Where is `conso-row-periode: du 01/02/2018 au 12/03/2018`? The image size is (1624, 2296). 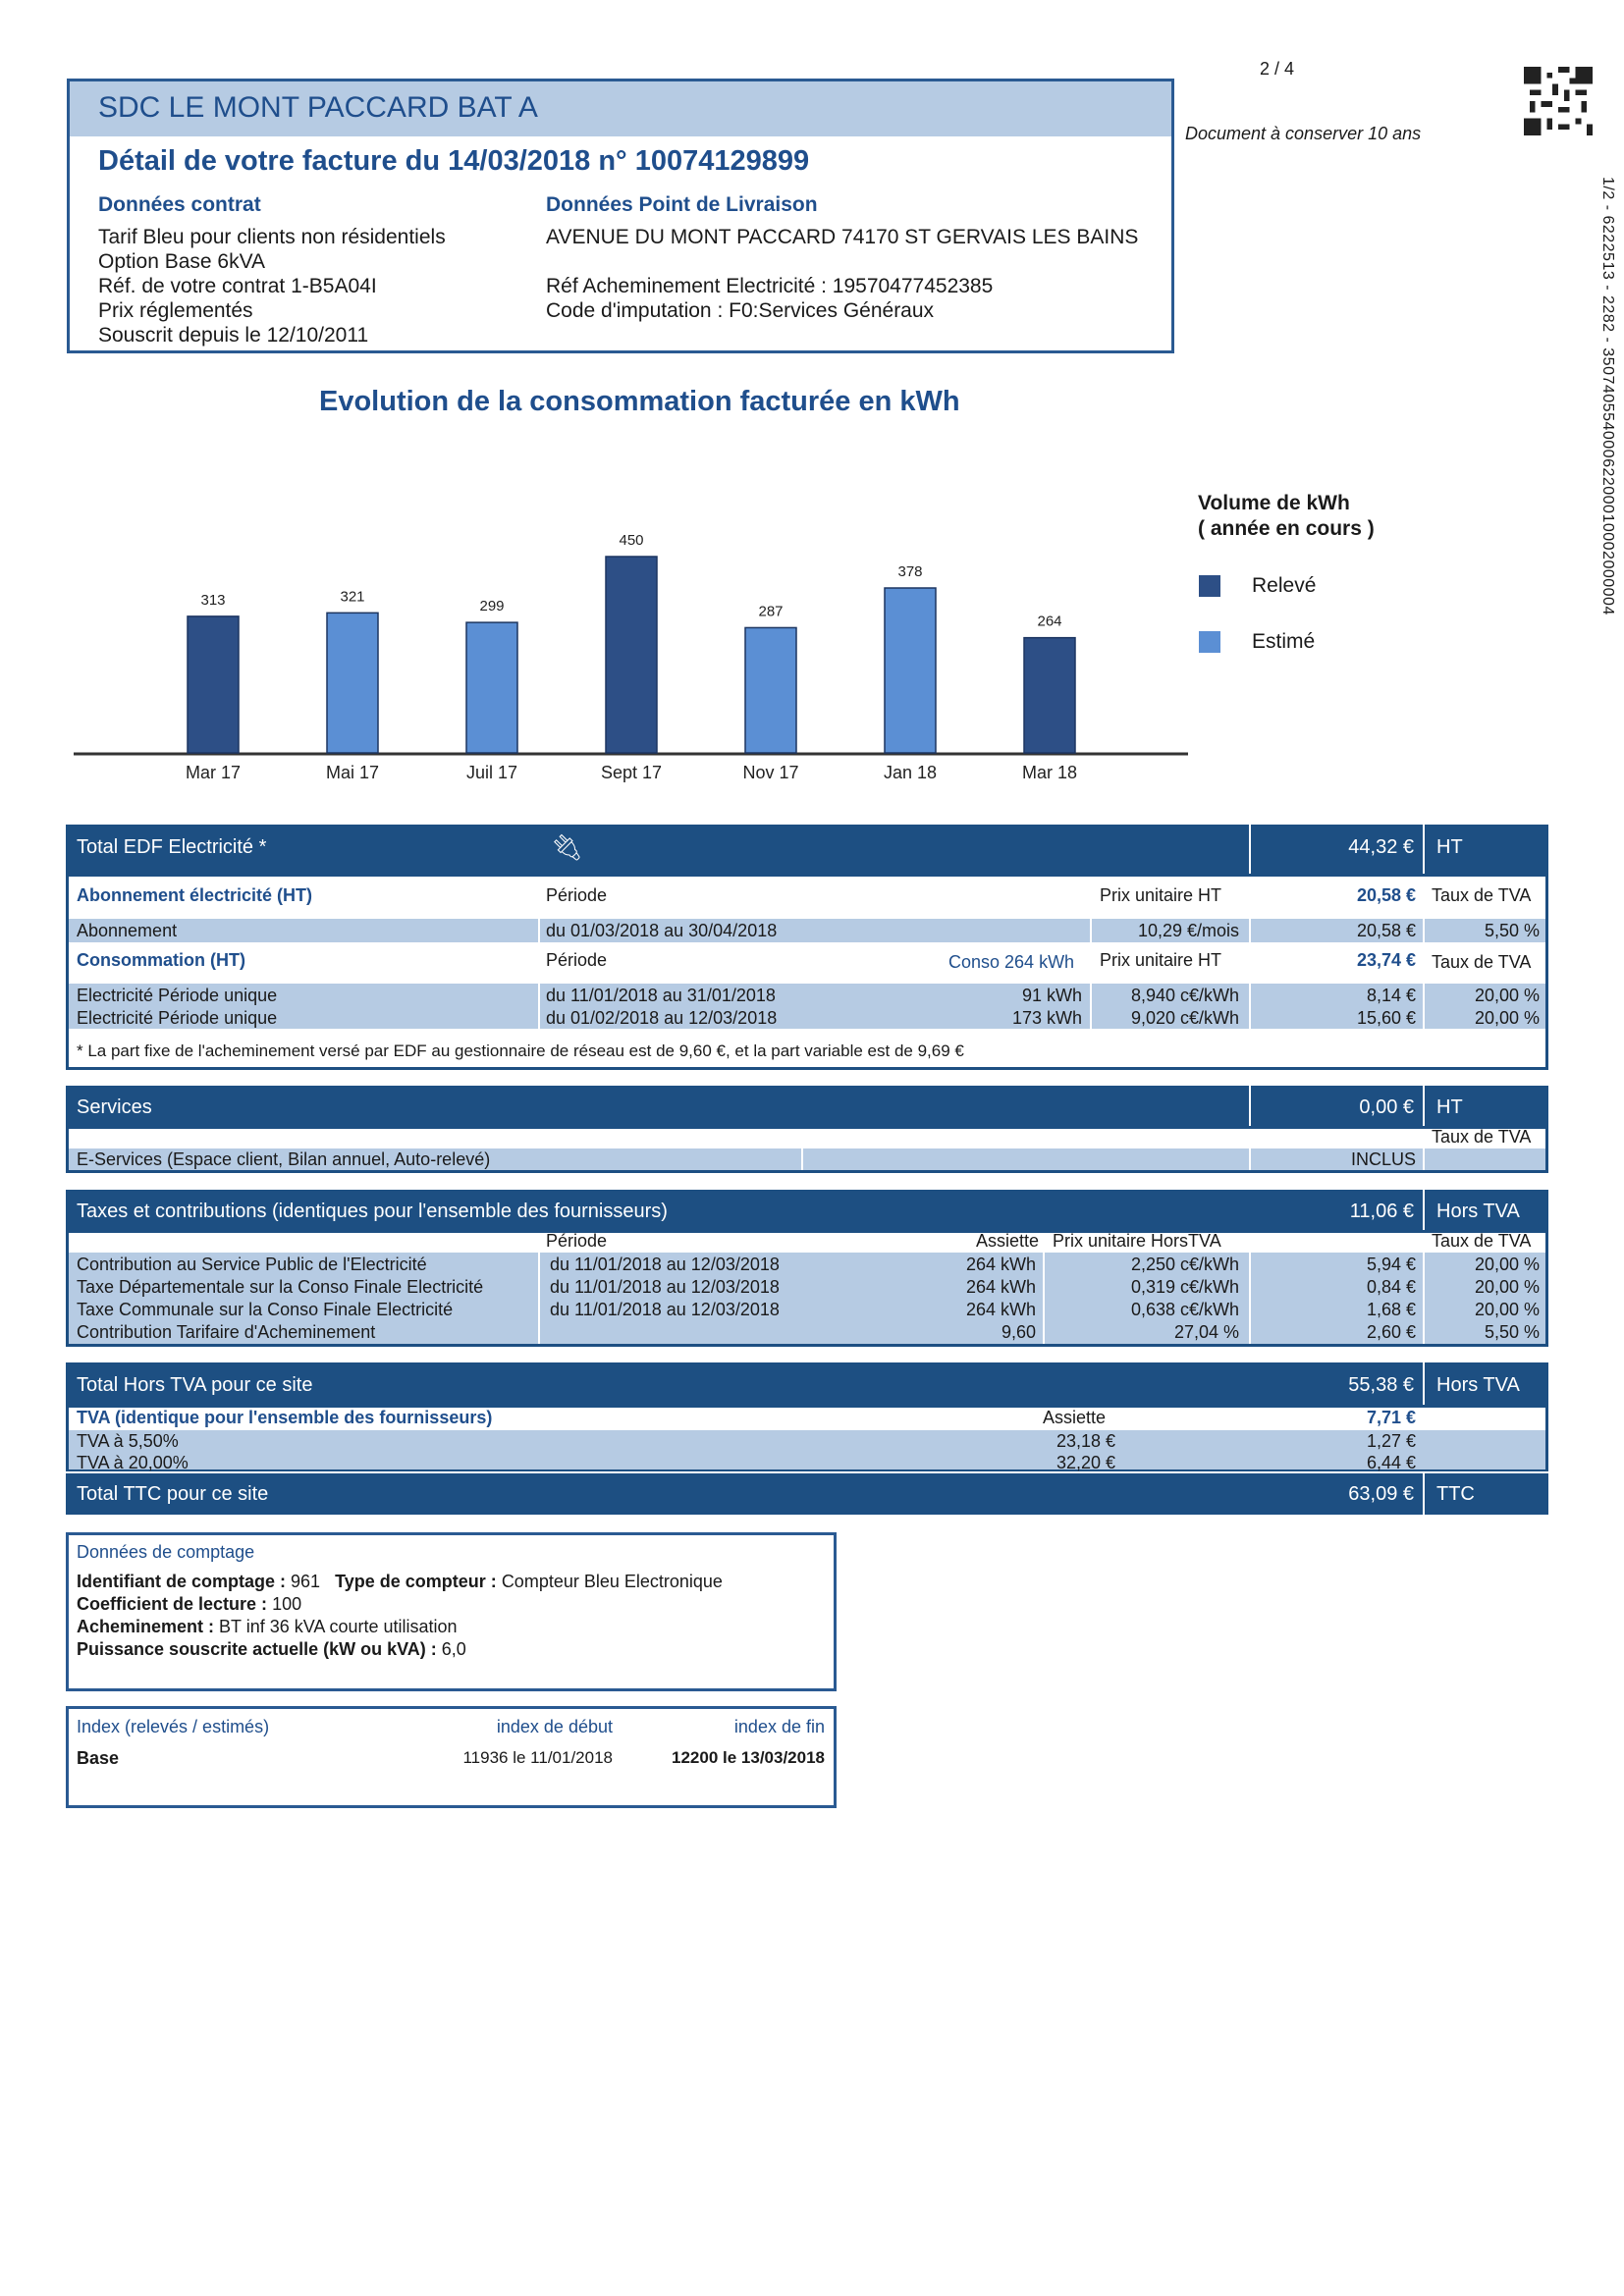
conso-row-periode: du 01/02/2018 au 12/03/2018 is located at coordinates (662, 1018).